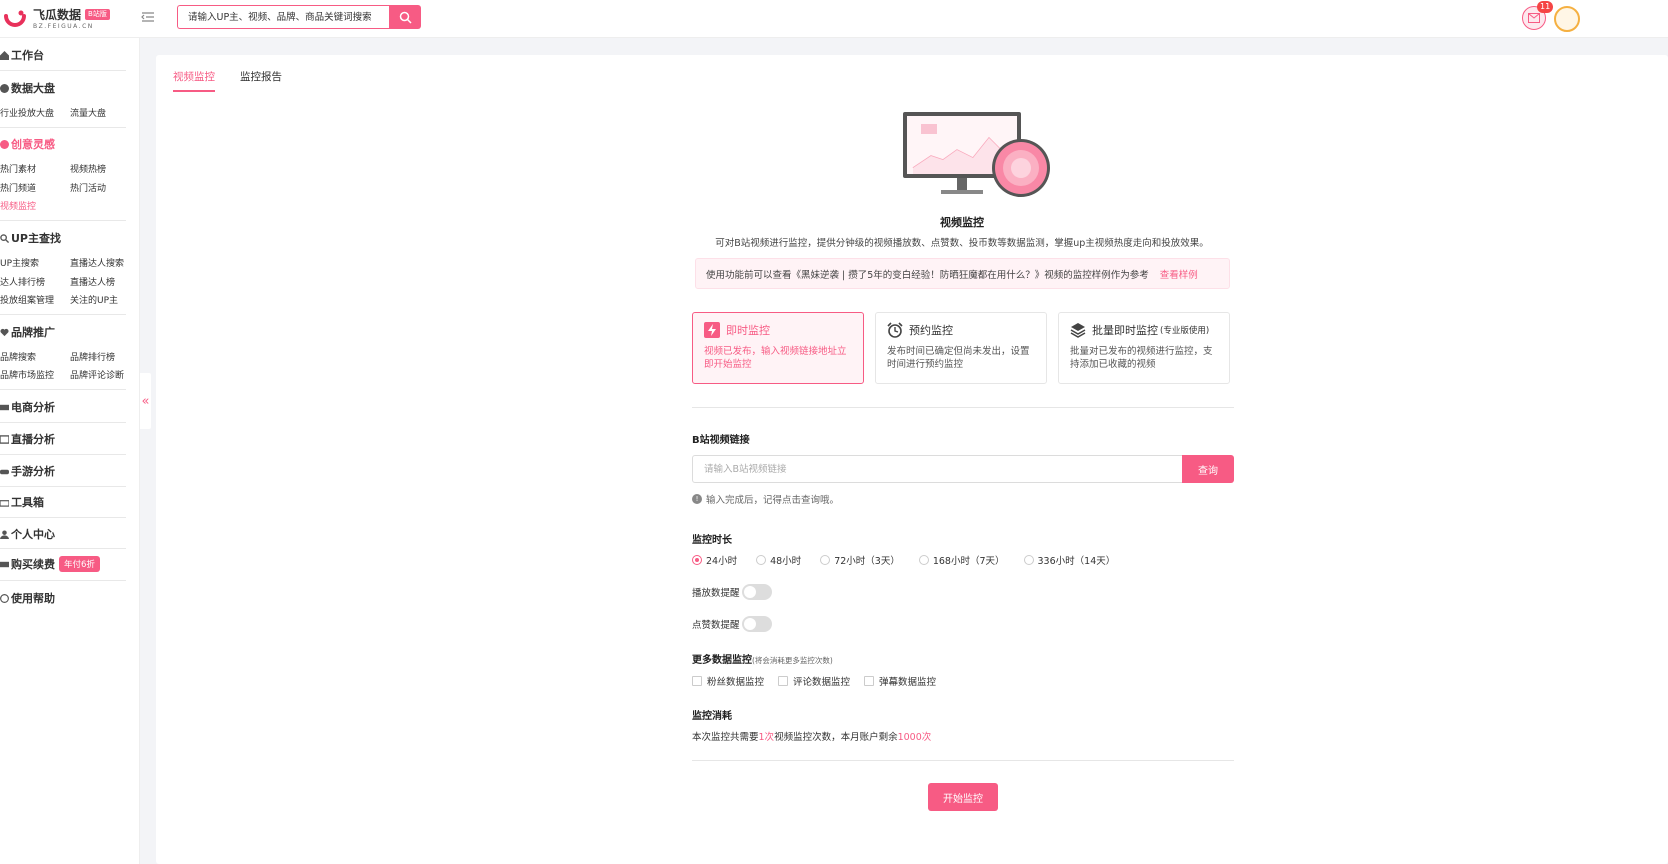  What do you see at coordinates (895, 330) in the screenshot?
I see `alarm-clock-icon` at bounding box center [895, 330].